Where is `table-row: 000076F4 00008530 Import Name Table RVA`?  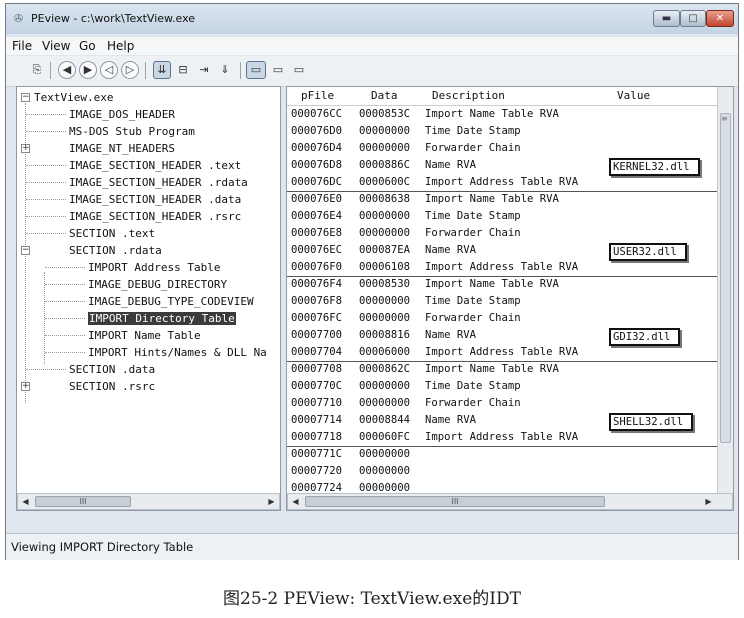 table-row: 000076F4 00008530 Import Name Table RVA is located at coordinates (503, 284).